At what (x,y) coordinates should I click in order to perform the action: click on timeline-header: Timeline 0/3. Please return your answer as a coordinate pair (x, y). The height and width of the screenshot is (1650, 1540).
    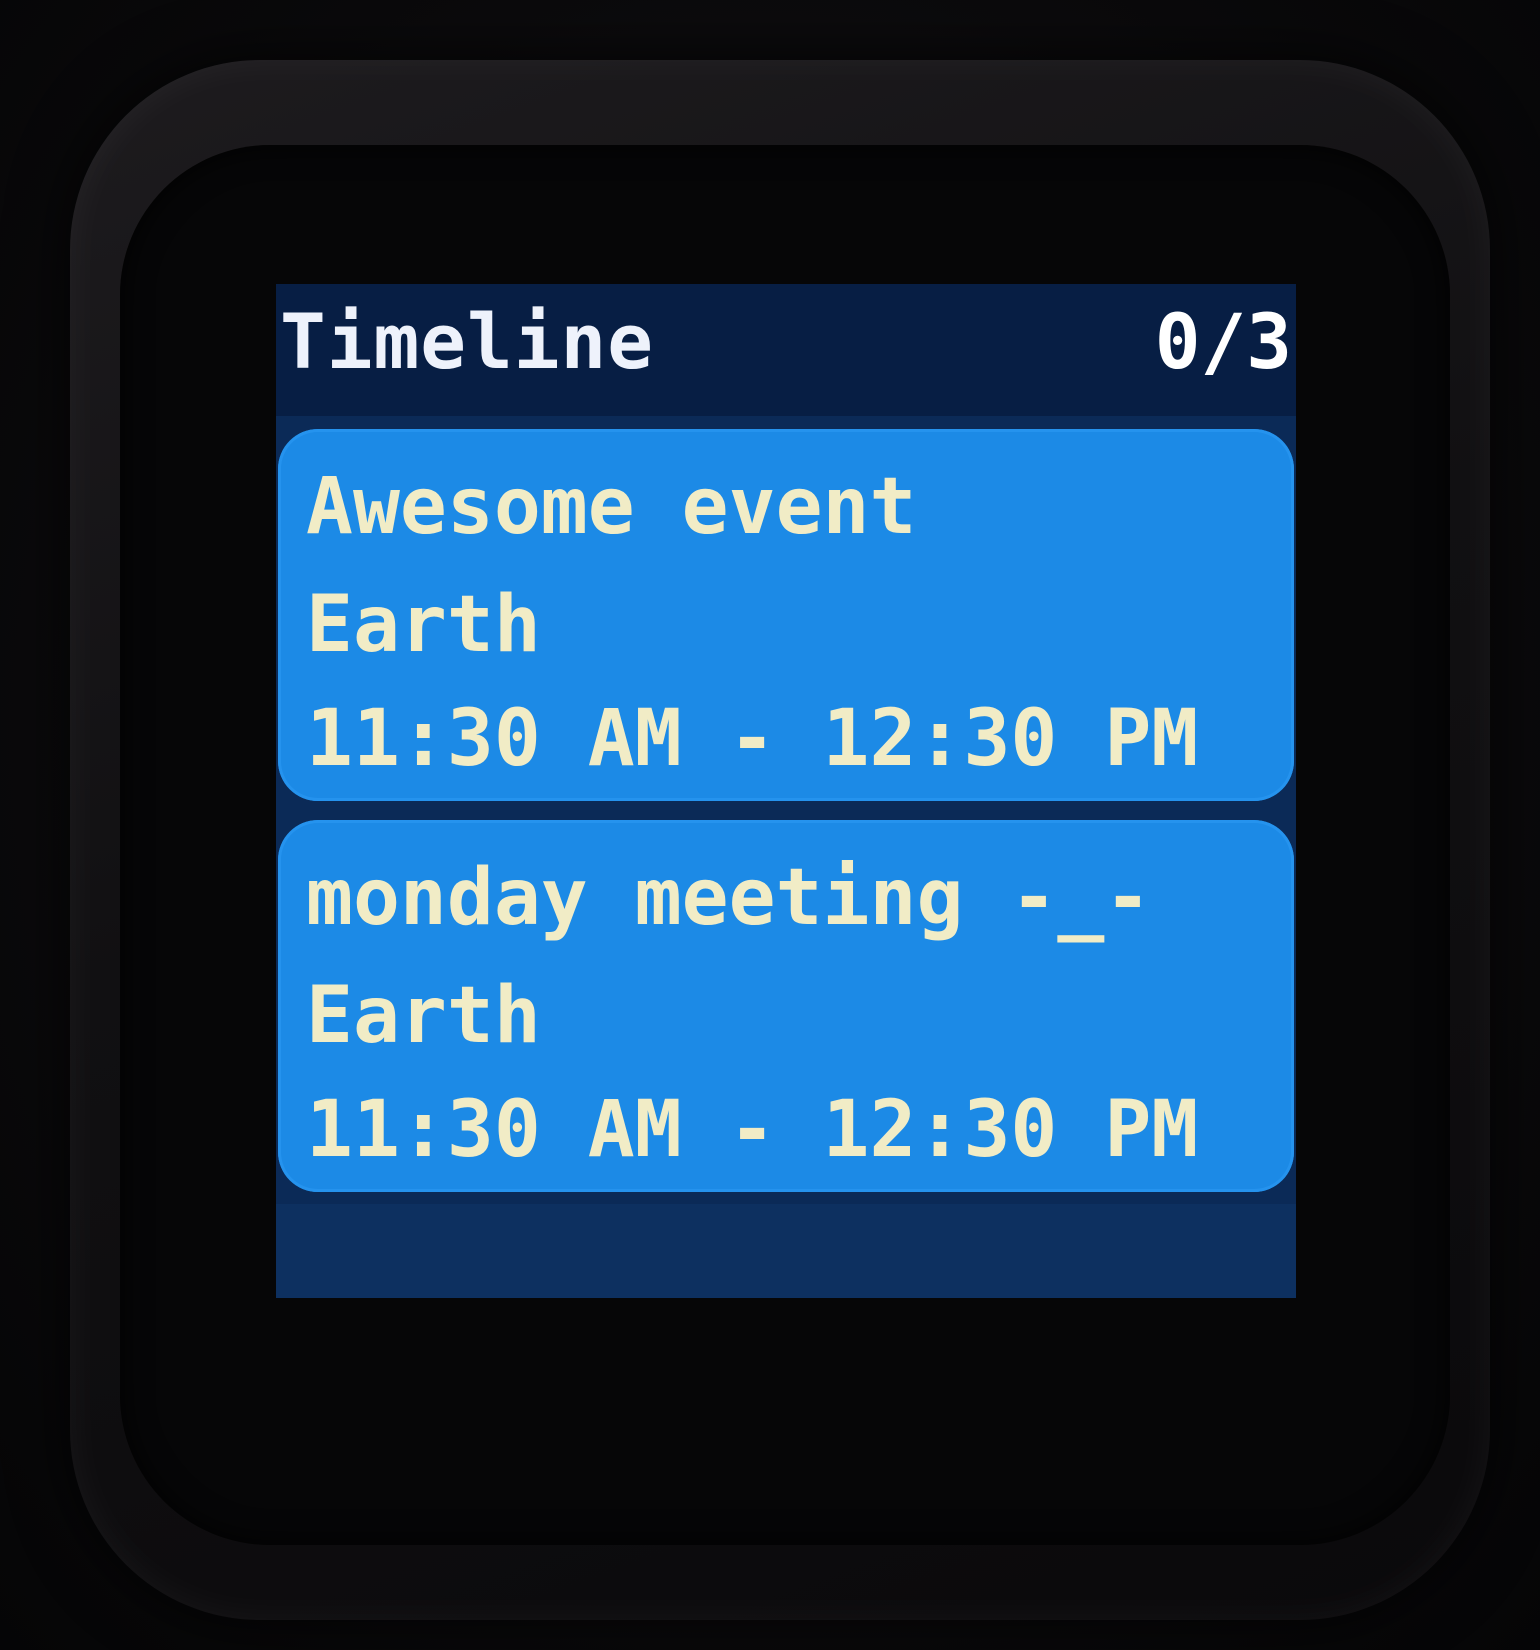
    Looking at the image, I should click on (786, 350).